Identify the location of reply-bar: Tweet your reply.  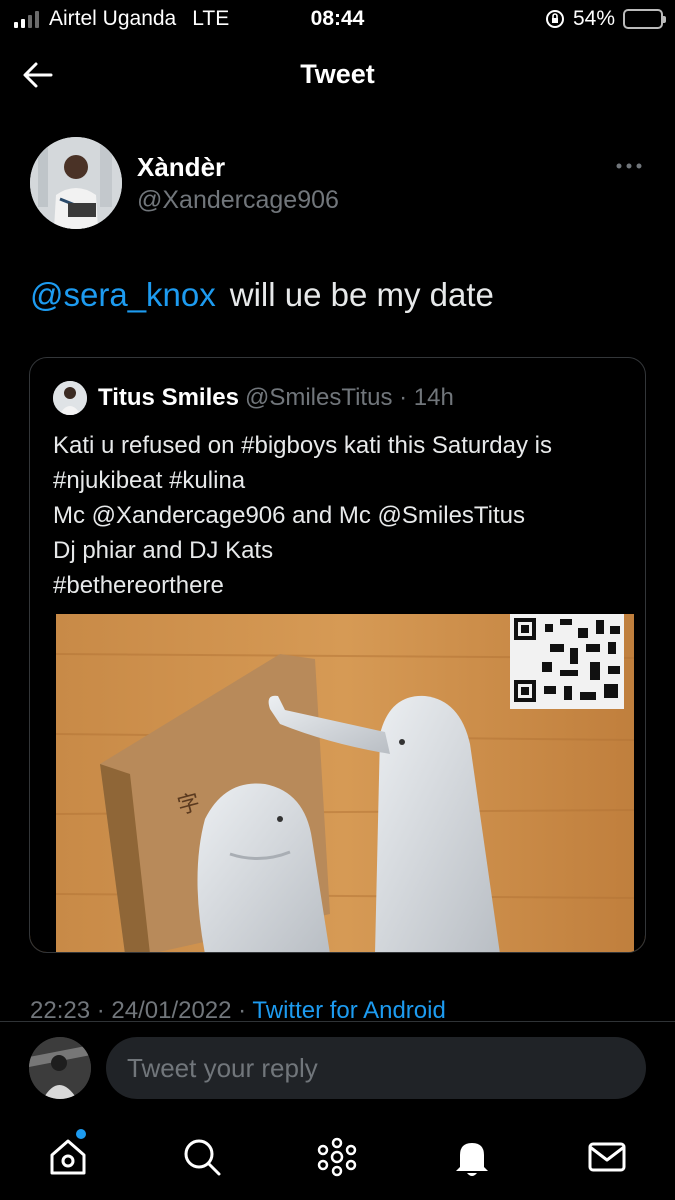
(337, 1069).